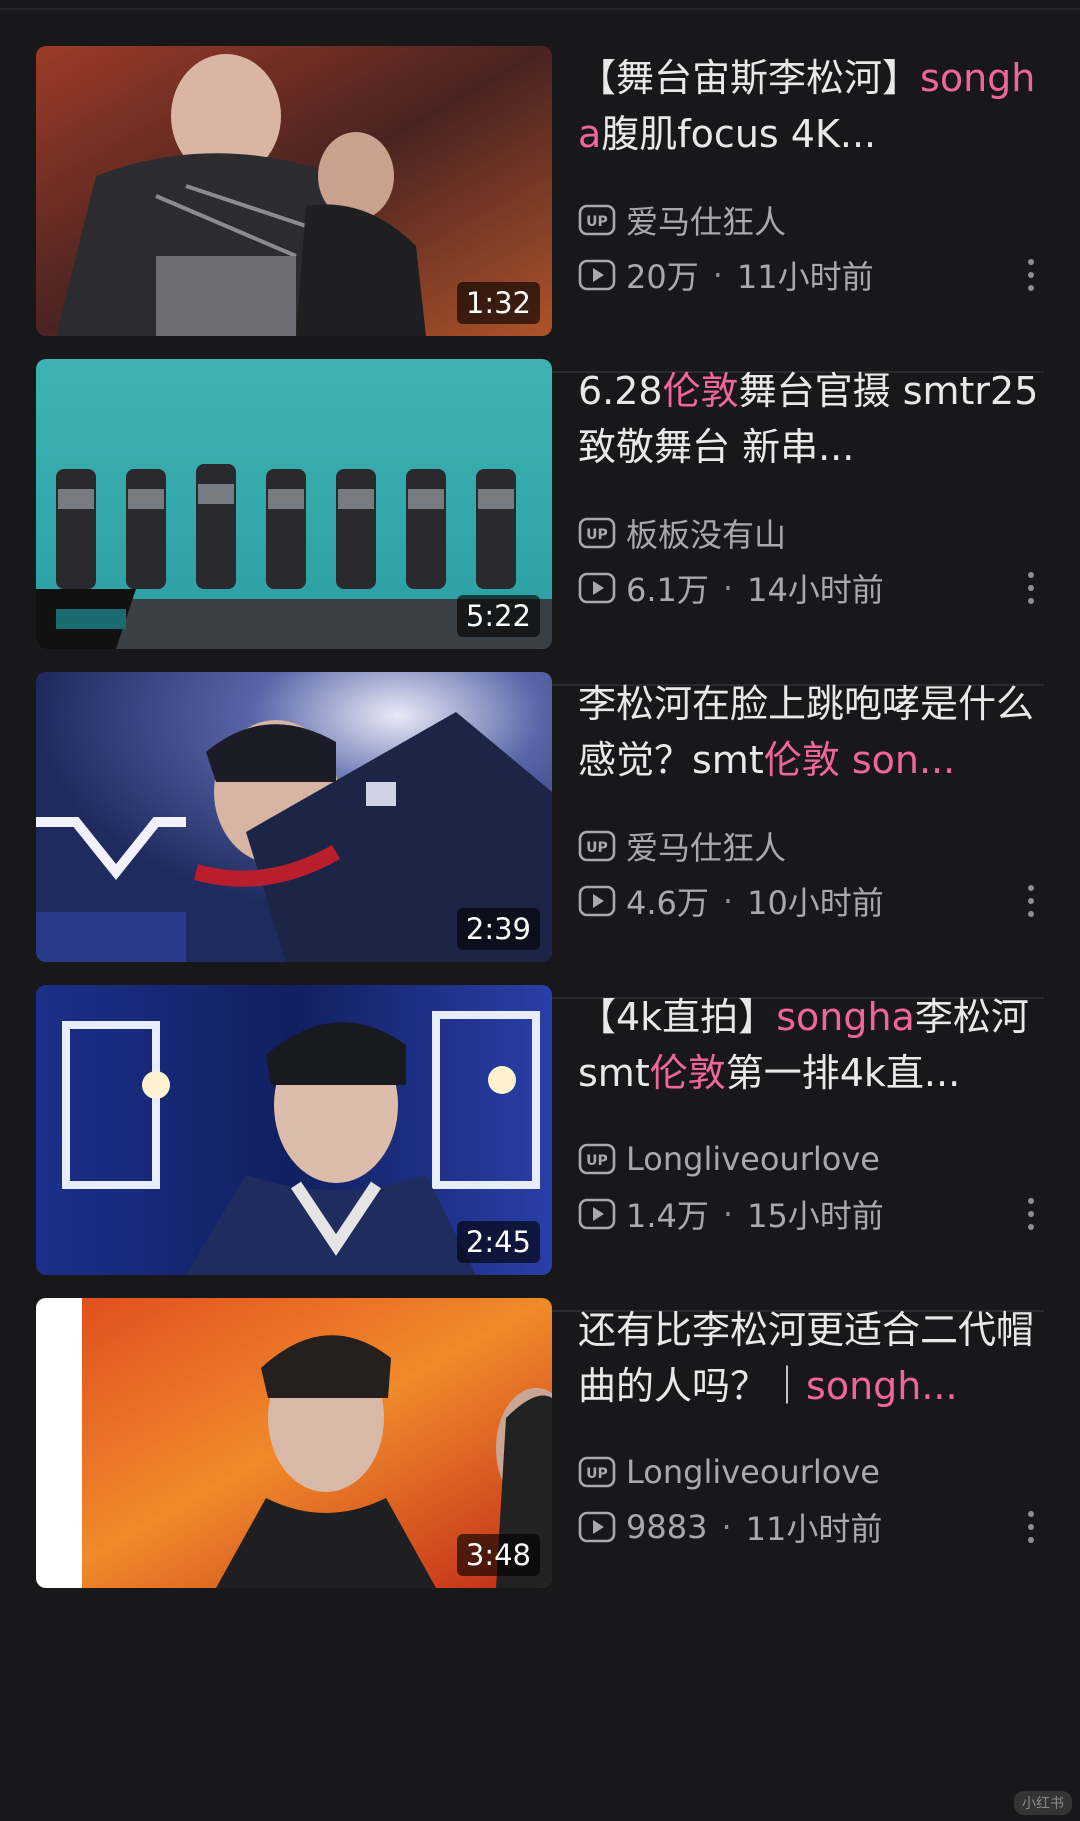  I want to click on view-count: 1.4万, so click(667, 1216).